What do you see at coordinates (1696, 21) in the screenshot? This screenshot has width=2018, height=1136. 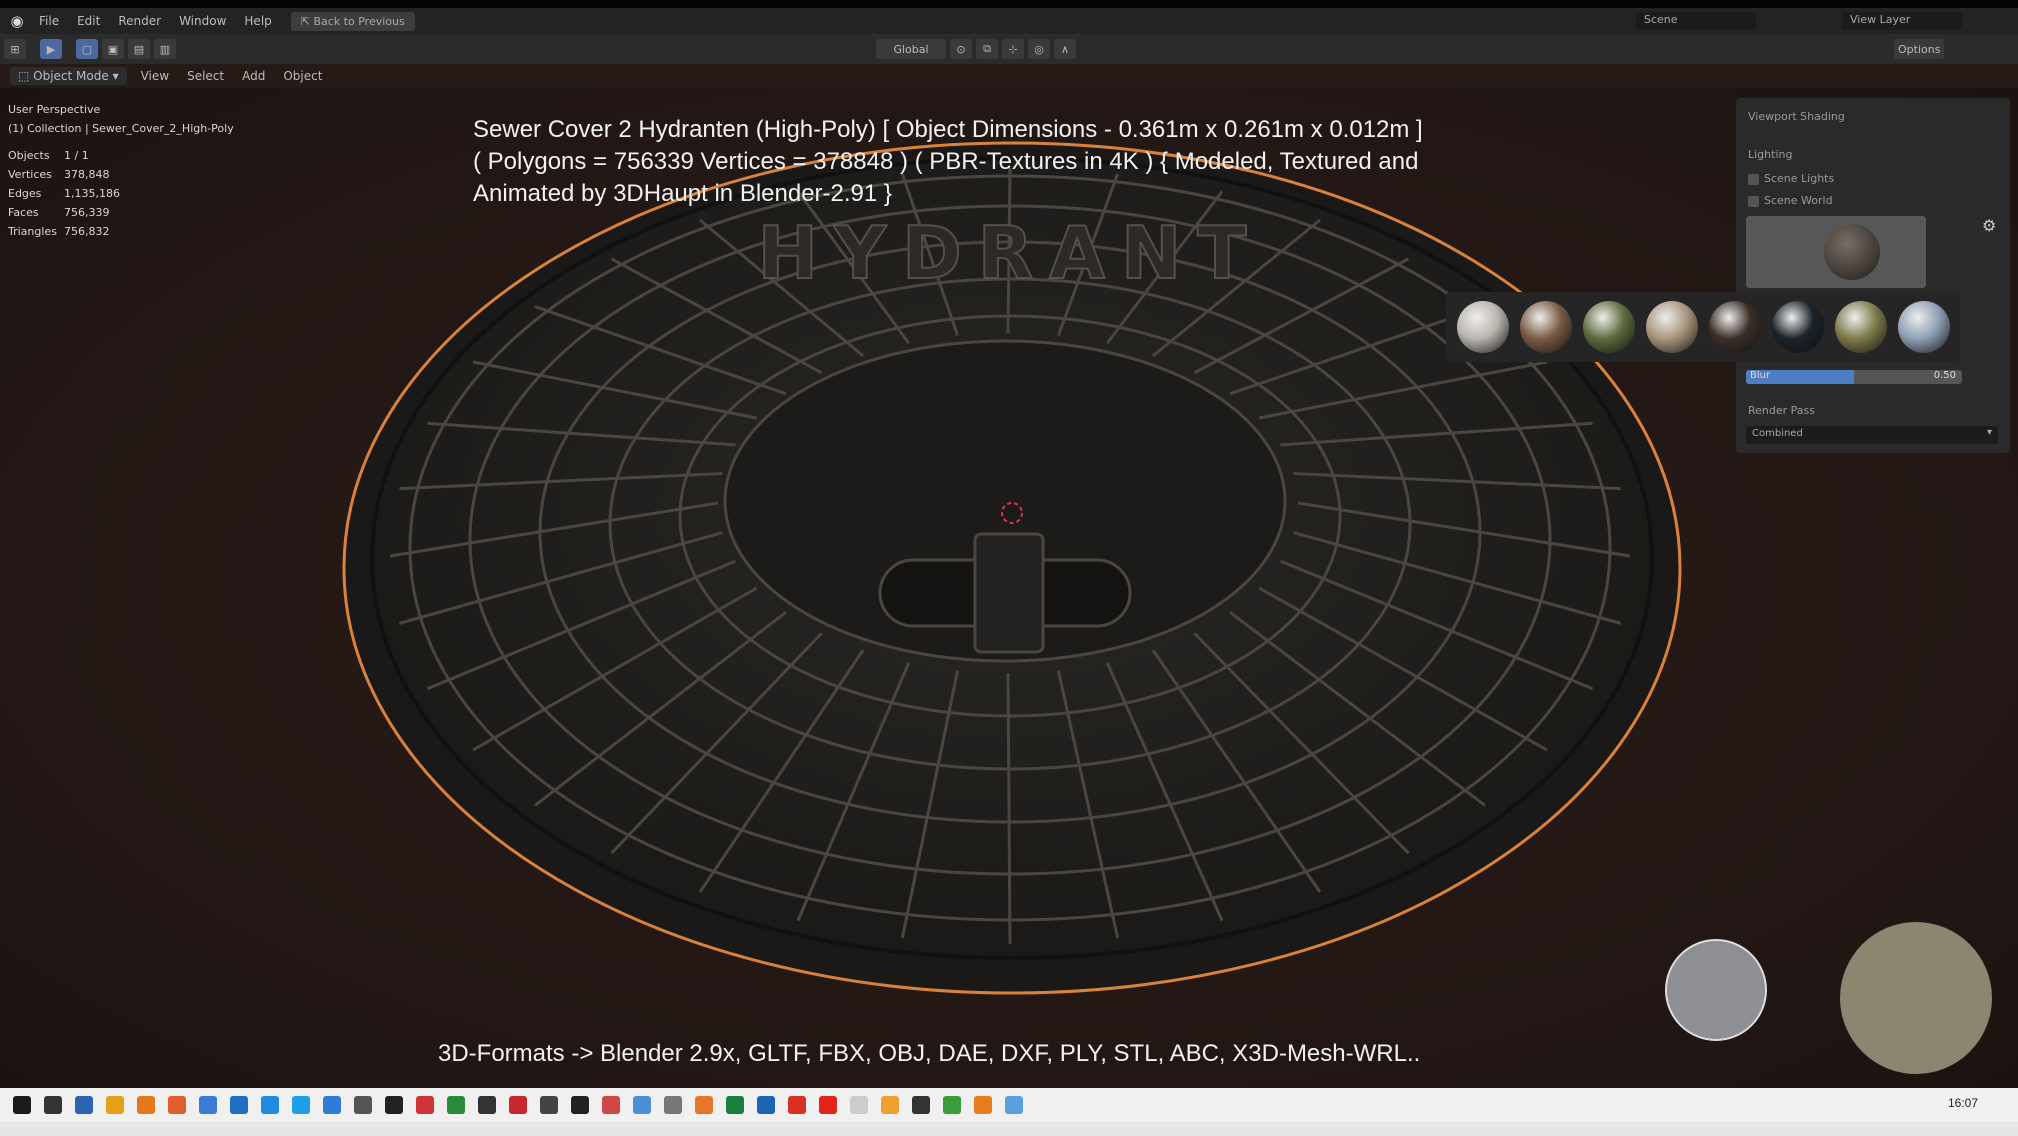 I see `scene-selector: Scene` at bounding box center [1696, 21].